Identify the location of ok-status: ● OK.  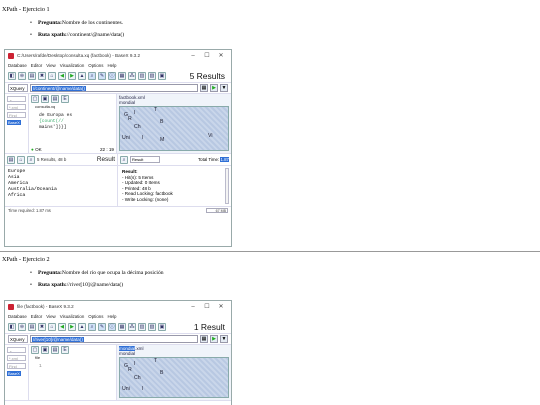
(36, 149).